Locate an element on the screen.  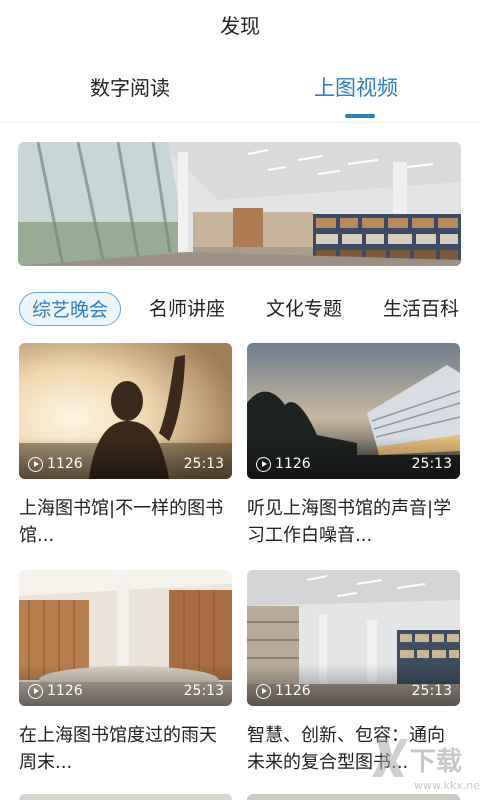
library-banner is located at coordinates (239, 204).